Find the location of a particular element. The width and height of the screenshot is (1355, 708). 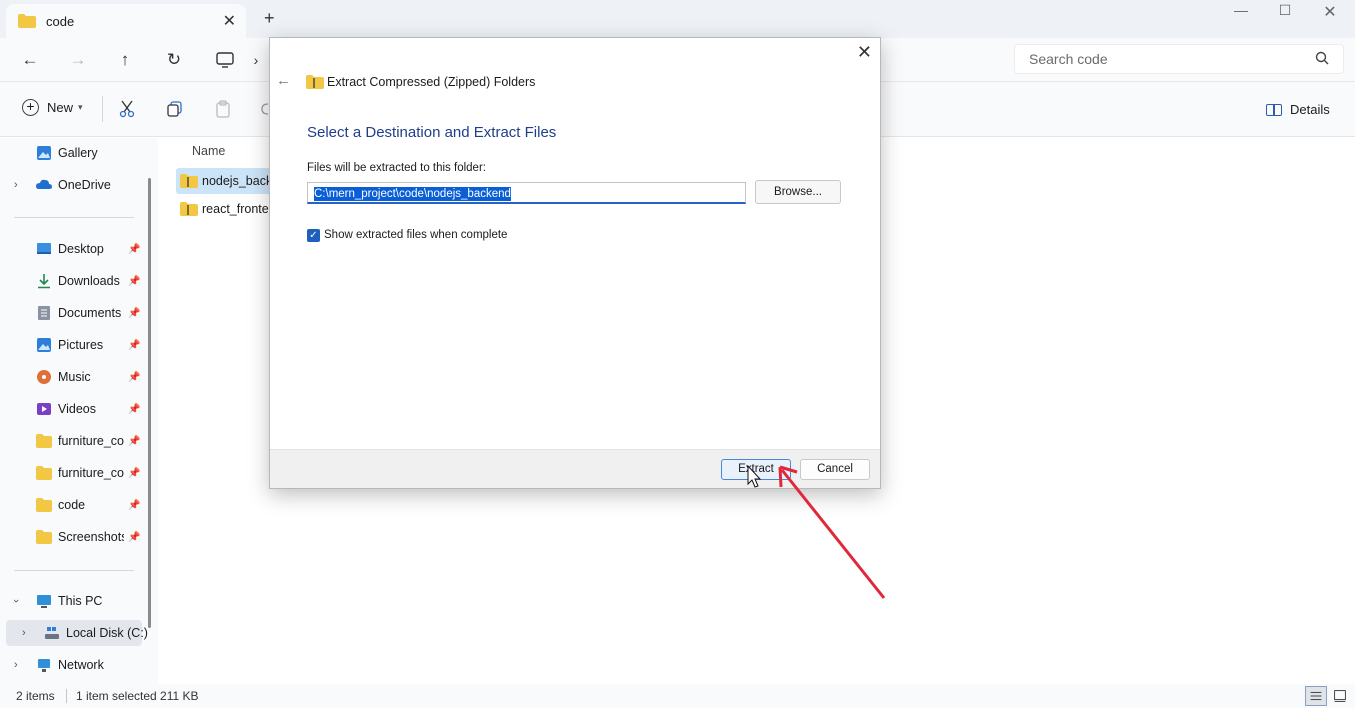

computer-icon is located at coordinates (44, 601).